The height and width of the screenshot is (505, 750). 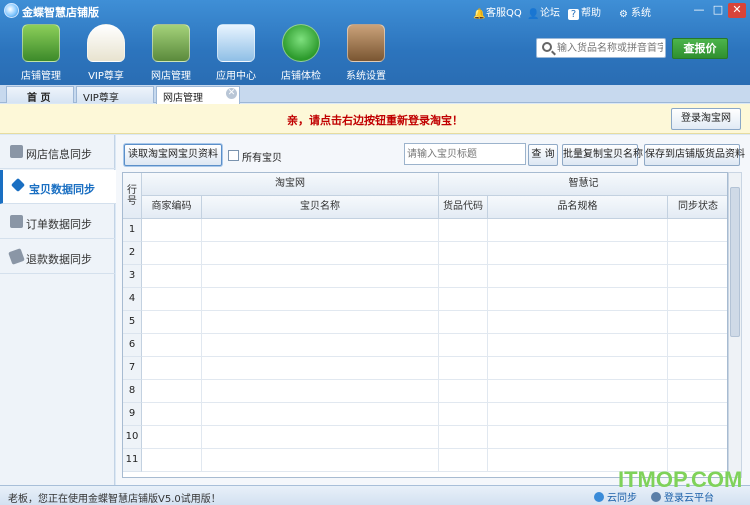 I want to click on toolbar-online-shop: 网店管理, so click(x=171, y=53).